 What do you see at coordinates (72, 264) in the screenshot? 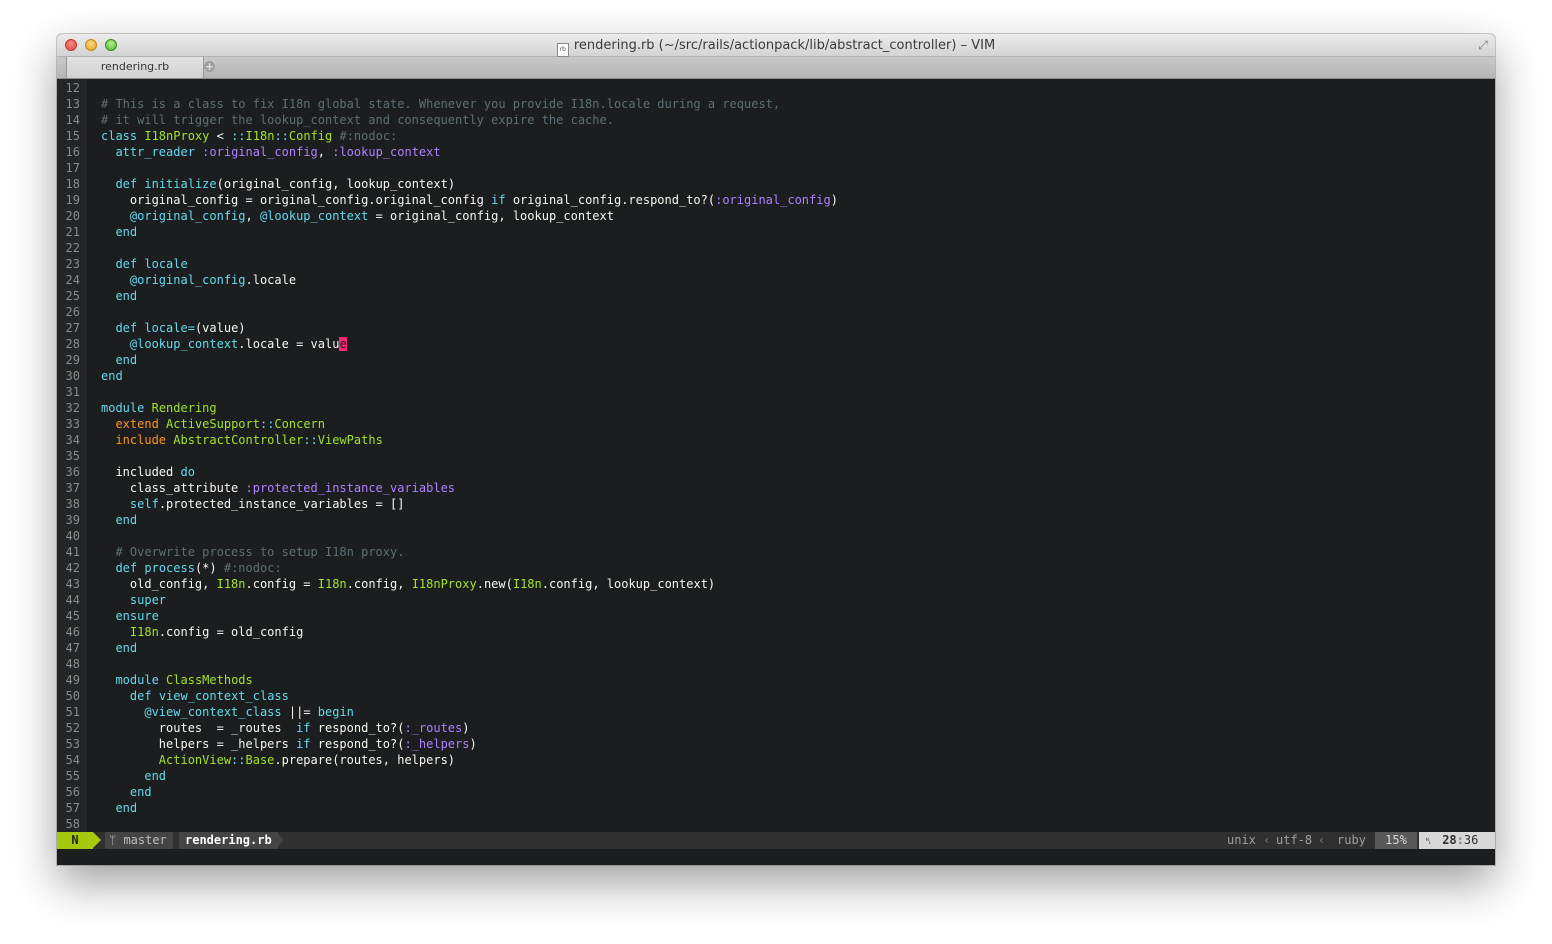
I see `line-number: 23` at bounding box center [72, 264].